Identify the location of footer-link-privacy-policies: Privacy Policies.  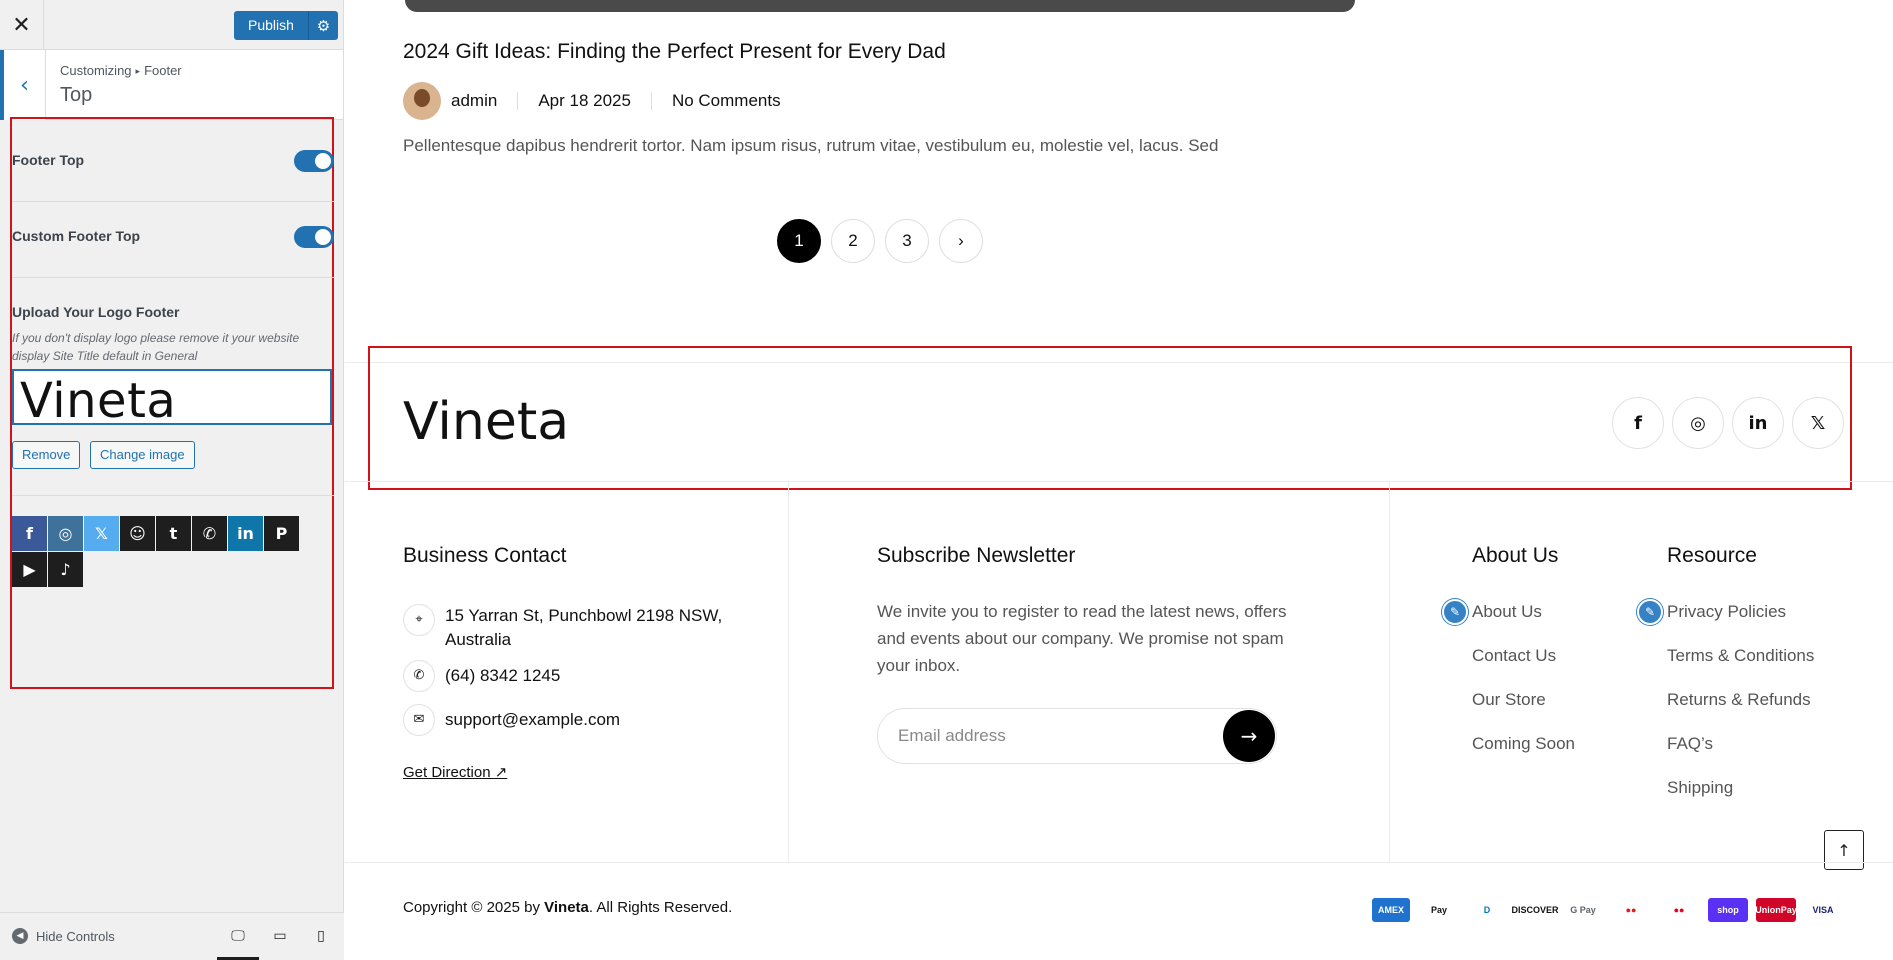
(1726, 612).